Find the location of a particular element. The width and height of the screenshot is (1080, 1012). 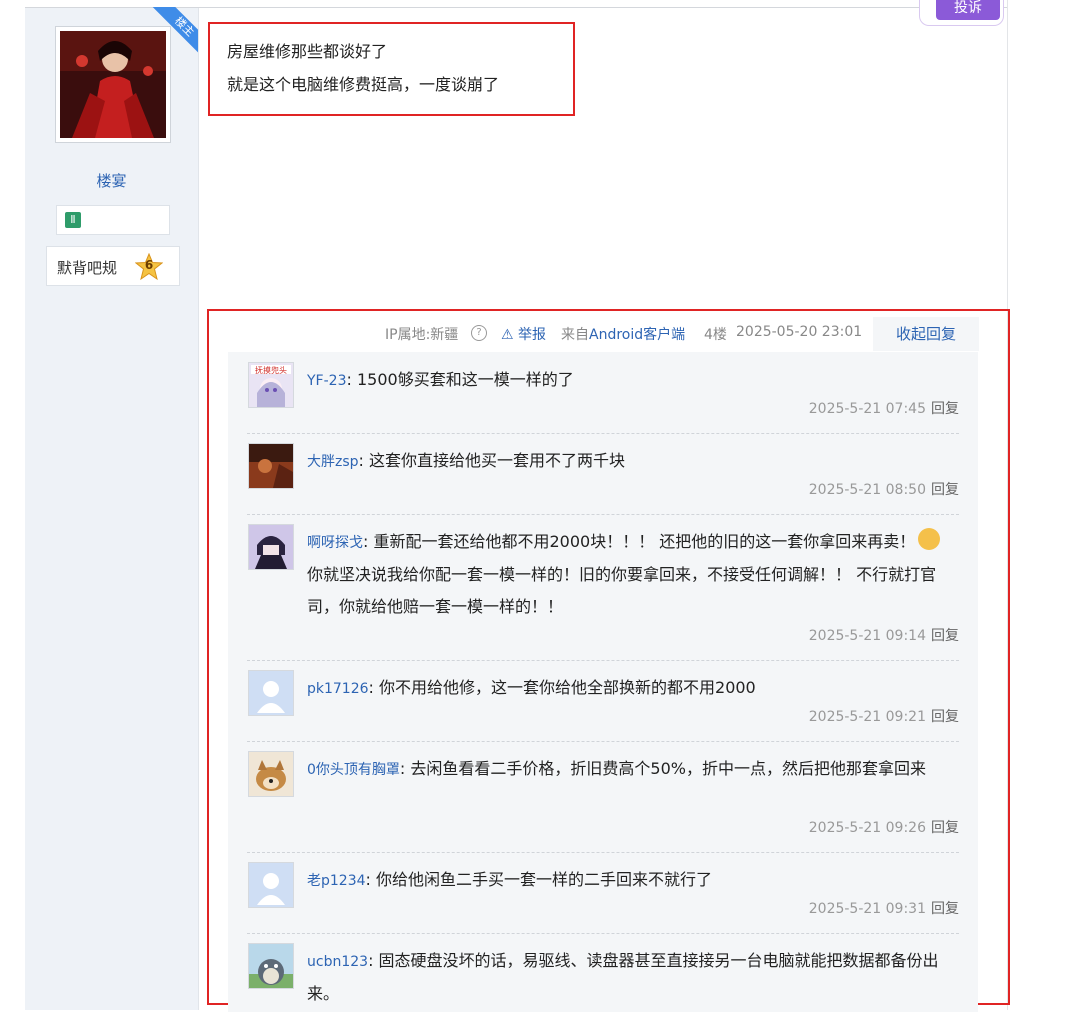

photo-avatar is located at coordinates (271, 466).